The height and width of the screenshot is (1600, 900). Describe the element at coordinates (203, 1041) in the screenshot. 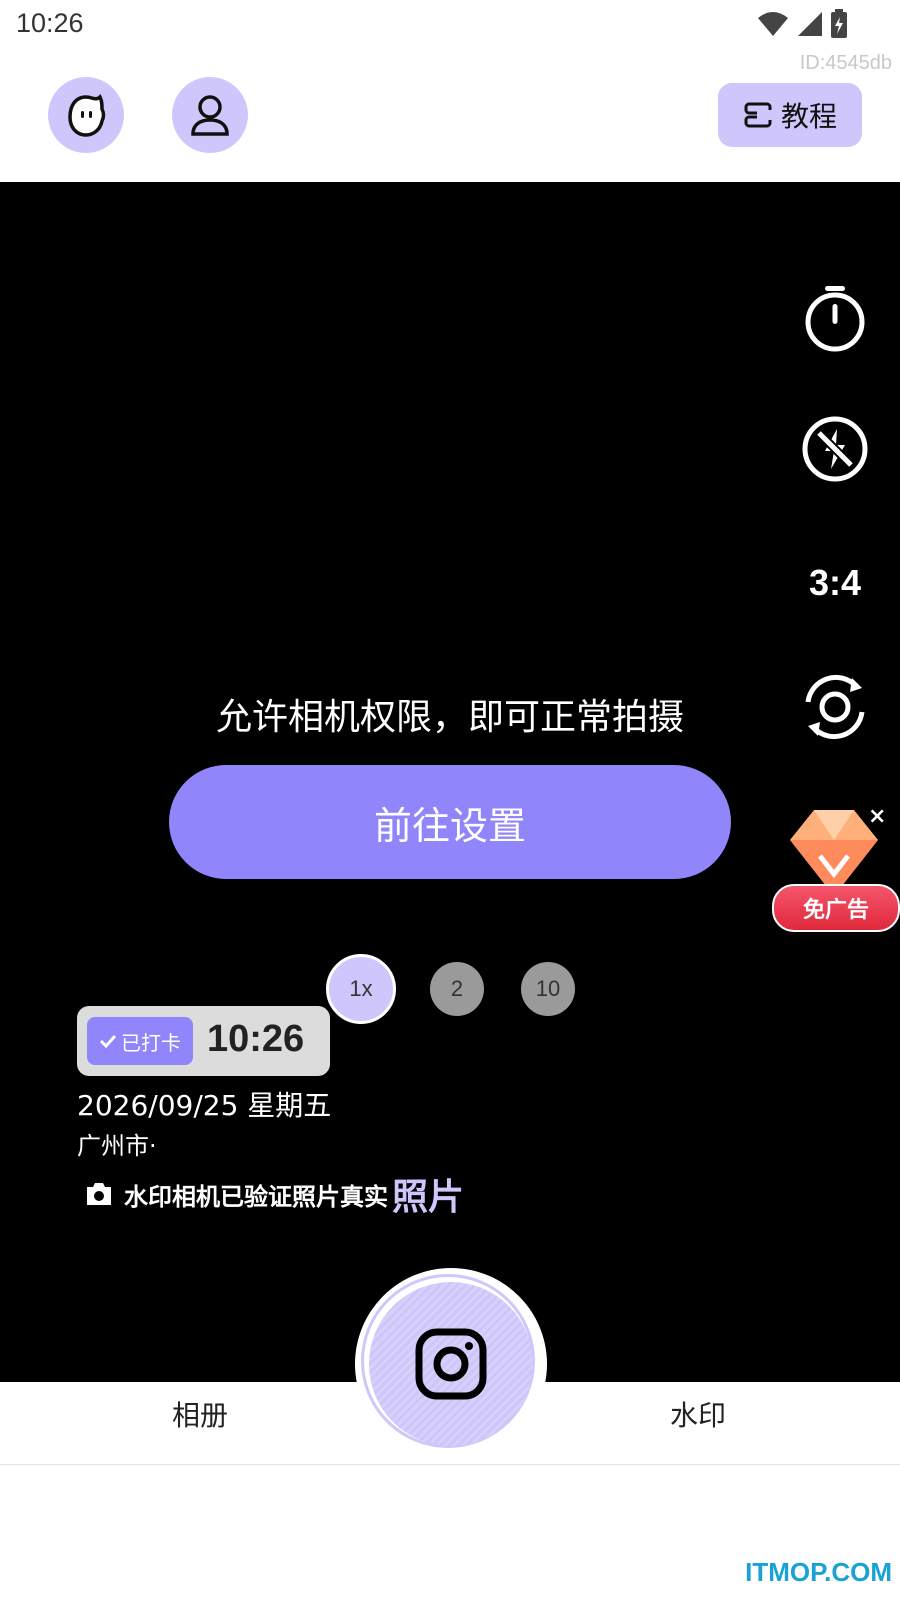

I see `watermark-card: 已打卡 10:26` at that location.